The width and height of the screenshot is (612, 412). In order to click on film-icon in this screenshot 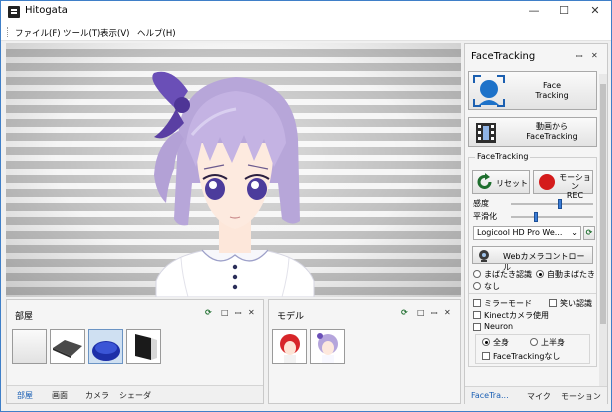, I will do `click(486, 133)`.